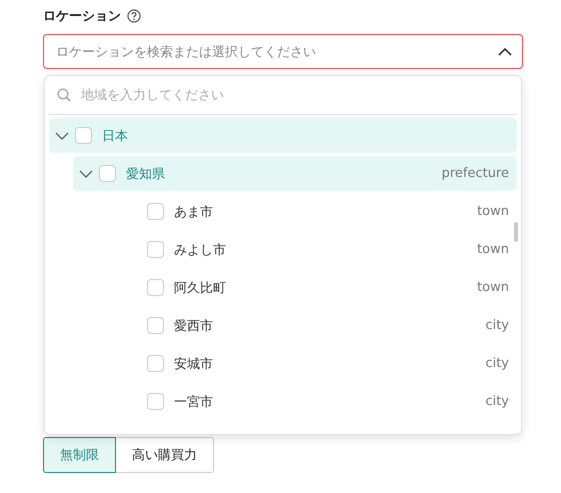  Describe the element at coordinates (134, 16) in the screenshot. I see `help-icon` at that location.